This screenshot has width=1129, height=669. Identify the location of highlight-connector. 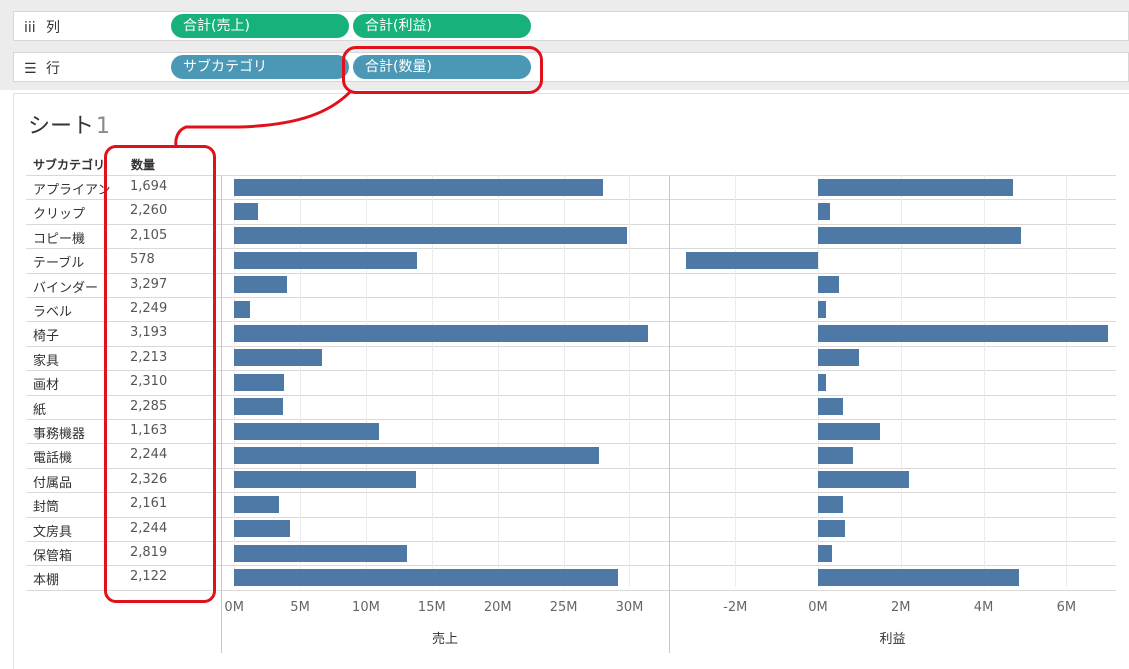
(263, 118).